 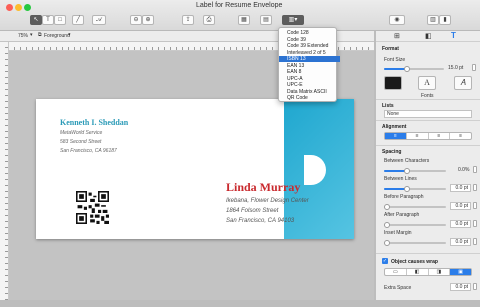 What do you see at coordinates (310, 72) in the screenshot?
I see `menu-item-ean-8: EAN 8` at bounding box center [310, 72].